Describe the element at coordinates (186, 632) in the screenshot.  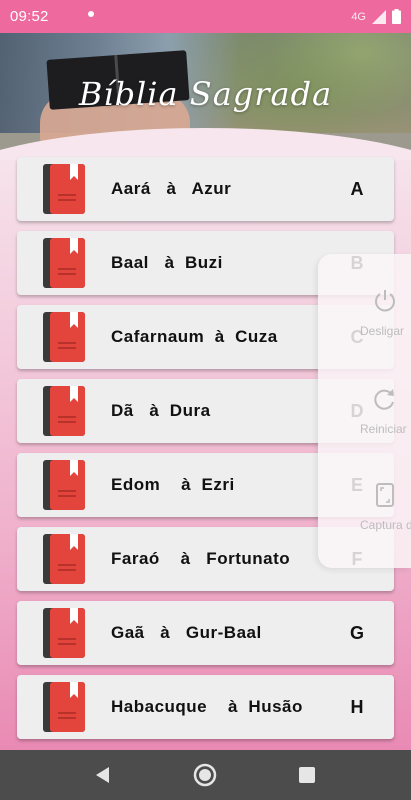
I see `item-label: Gaã à Gur-Baal` at that location.